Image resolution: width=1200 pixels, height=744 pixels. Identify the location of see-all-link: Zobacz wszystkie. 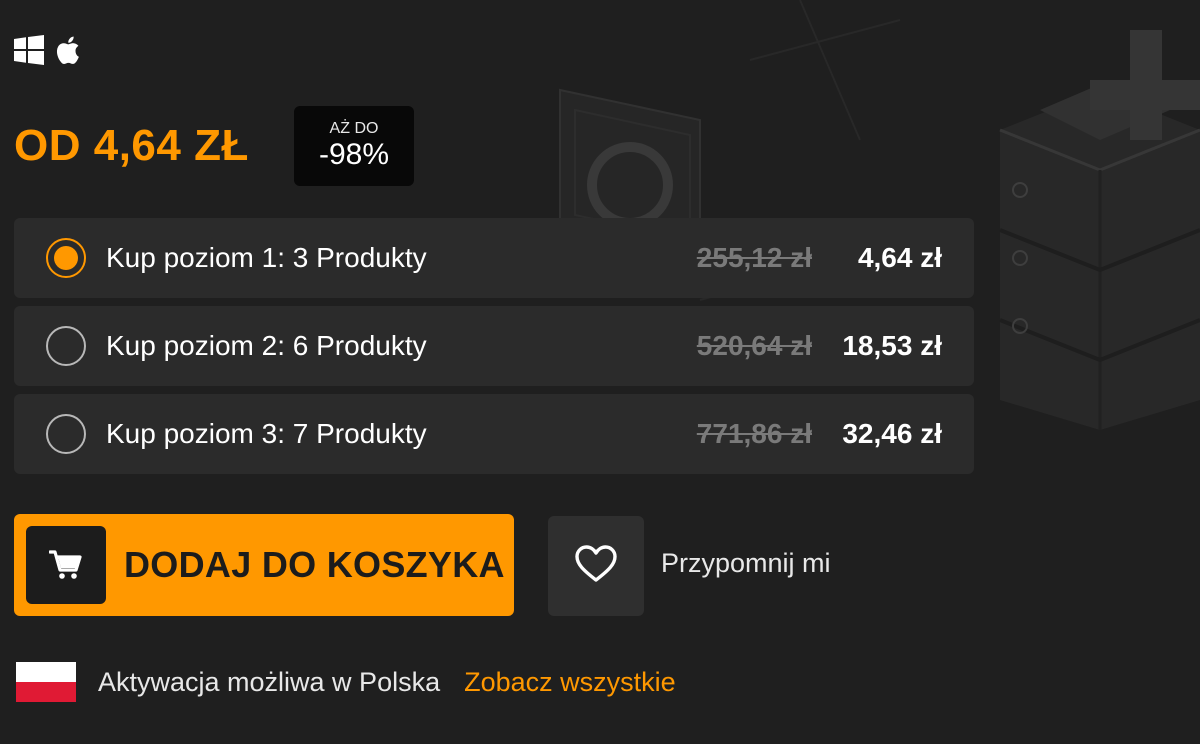
(570, 682).